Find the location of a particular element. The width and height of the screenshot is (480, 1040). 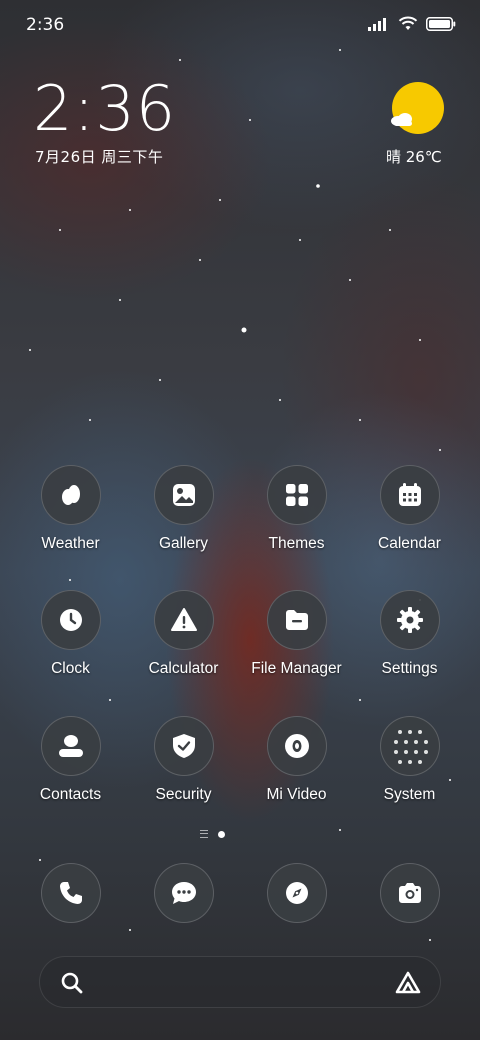

app-mi-video: Mi Video is located at coordinates (296, 760).